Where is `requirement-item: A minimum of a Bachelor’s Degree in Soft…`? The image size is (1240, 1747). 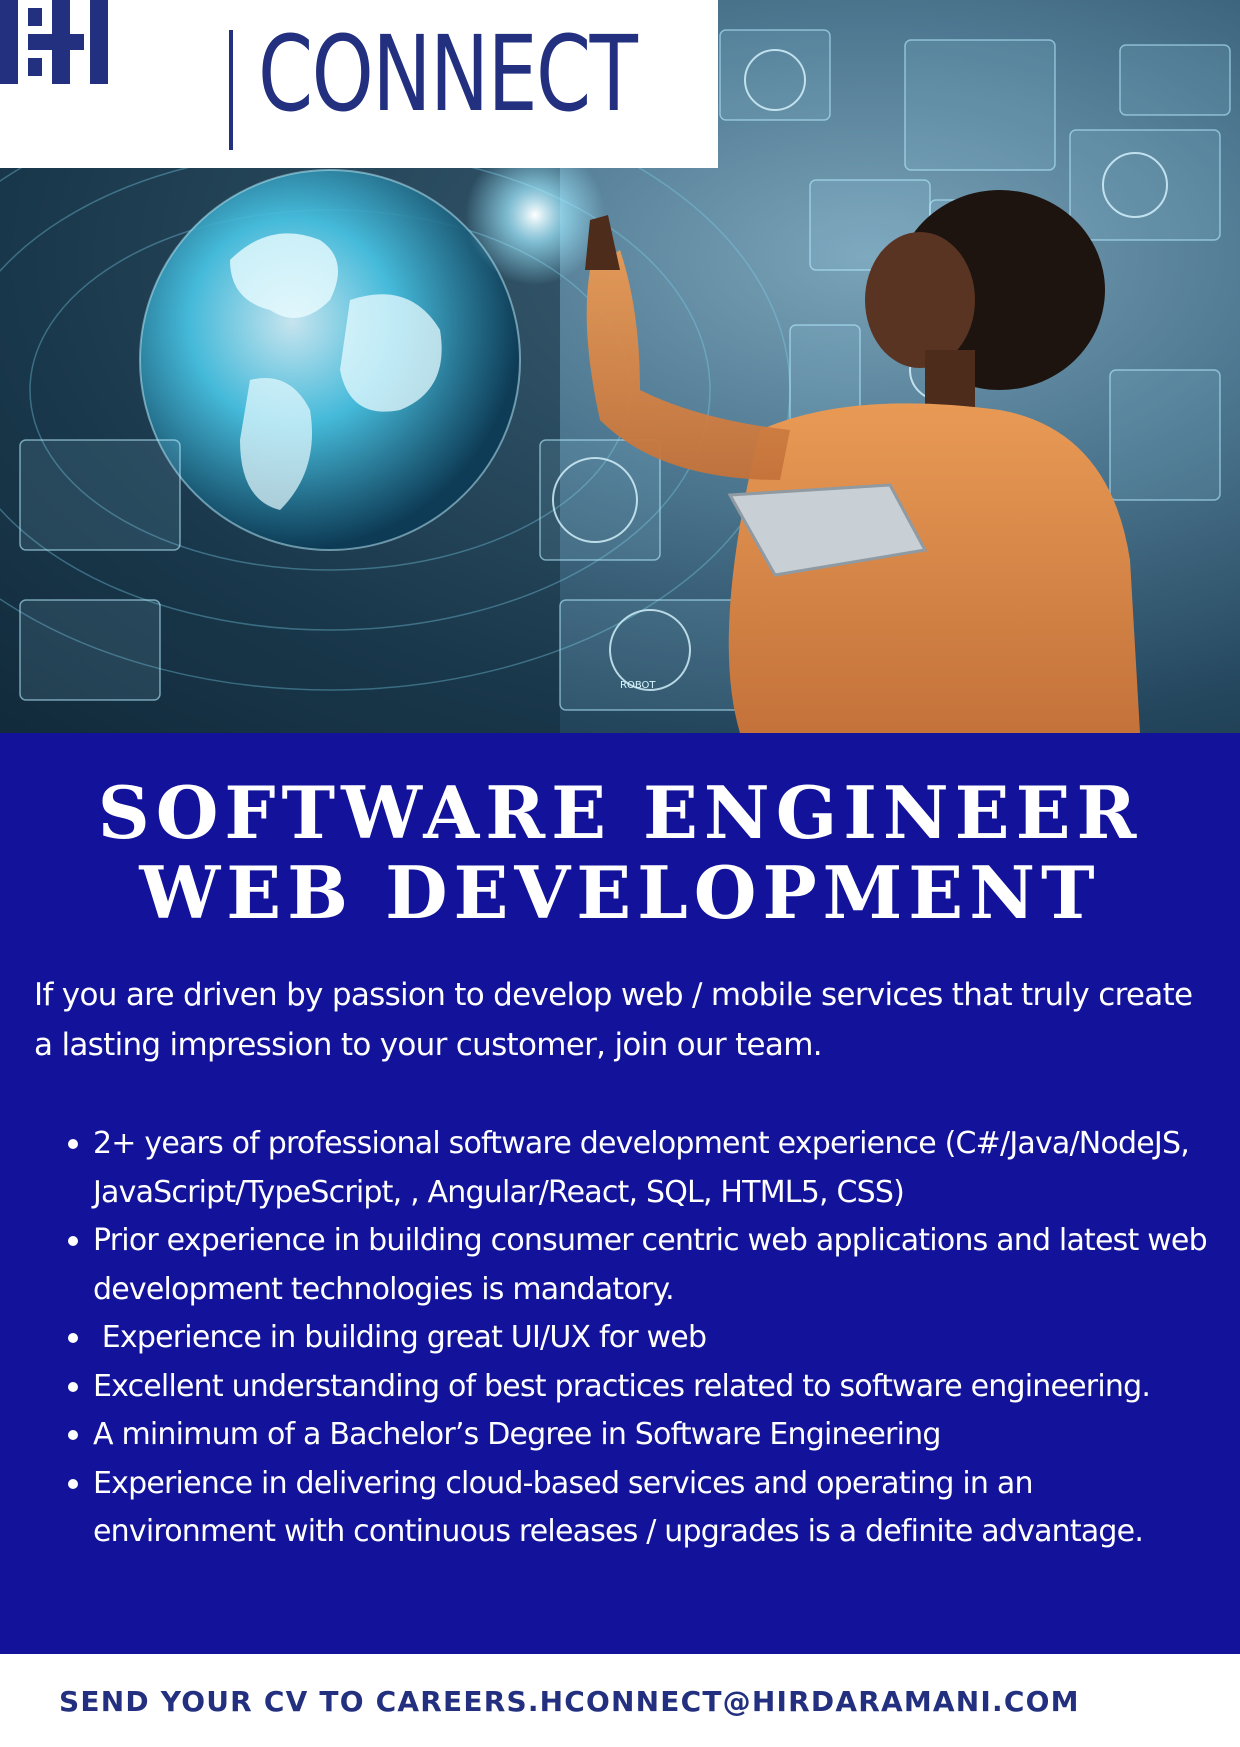
requirement-item: A minimum of a Bachelor’s Degree in Soft… is located at coordinates (620, 1435).